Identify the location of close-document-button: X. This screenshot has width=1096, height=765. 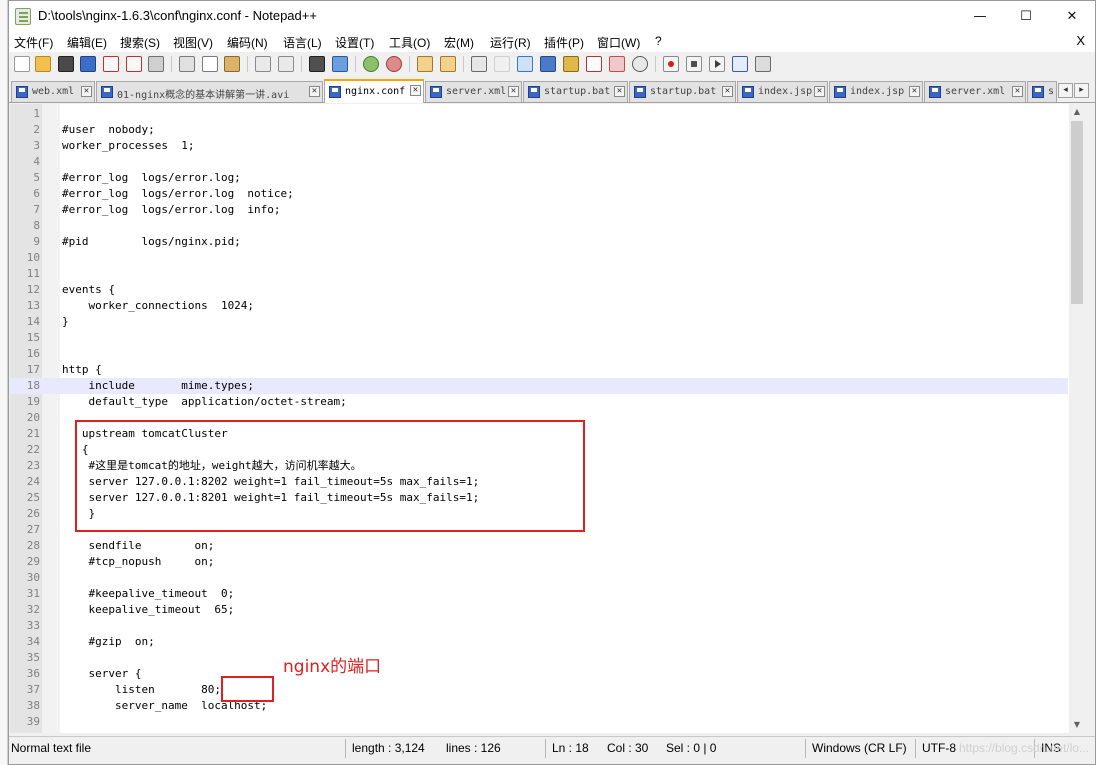
(1080, 40).